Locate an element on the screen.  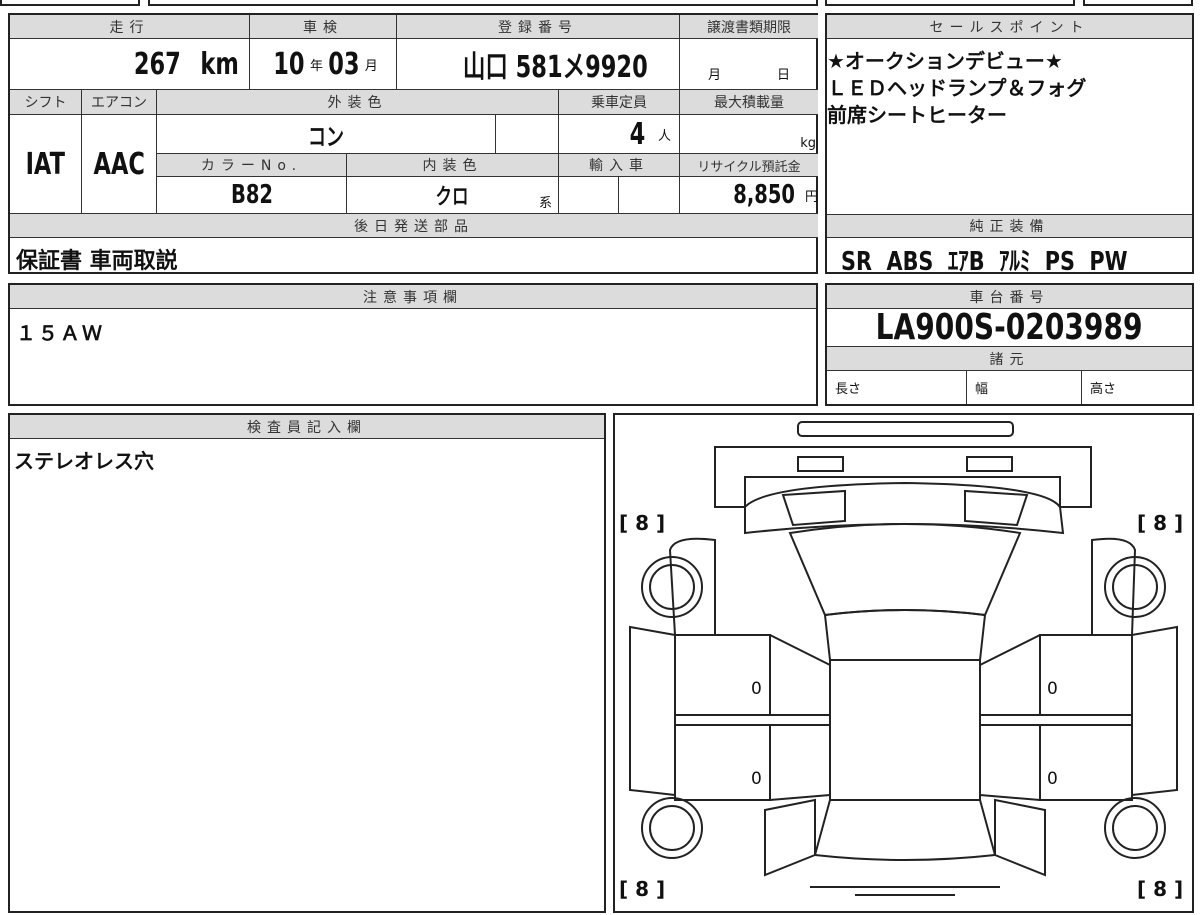
recycle-unit: 円 is located at coordinates (811, 197).